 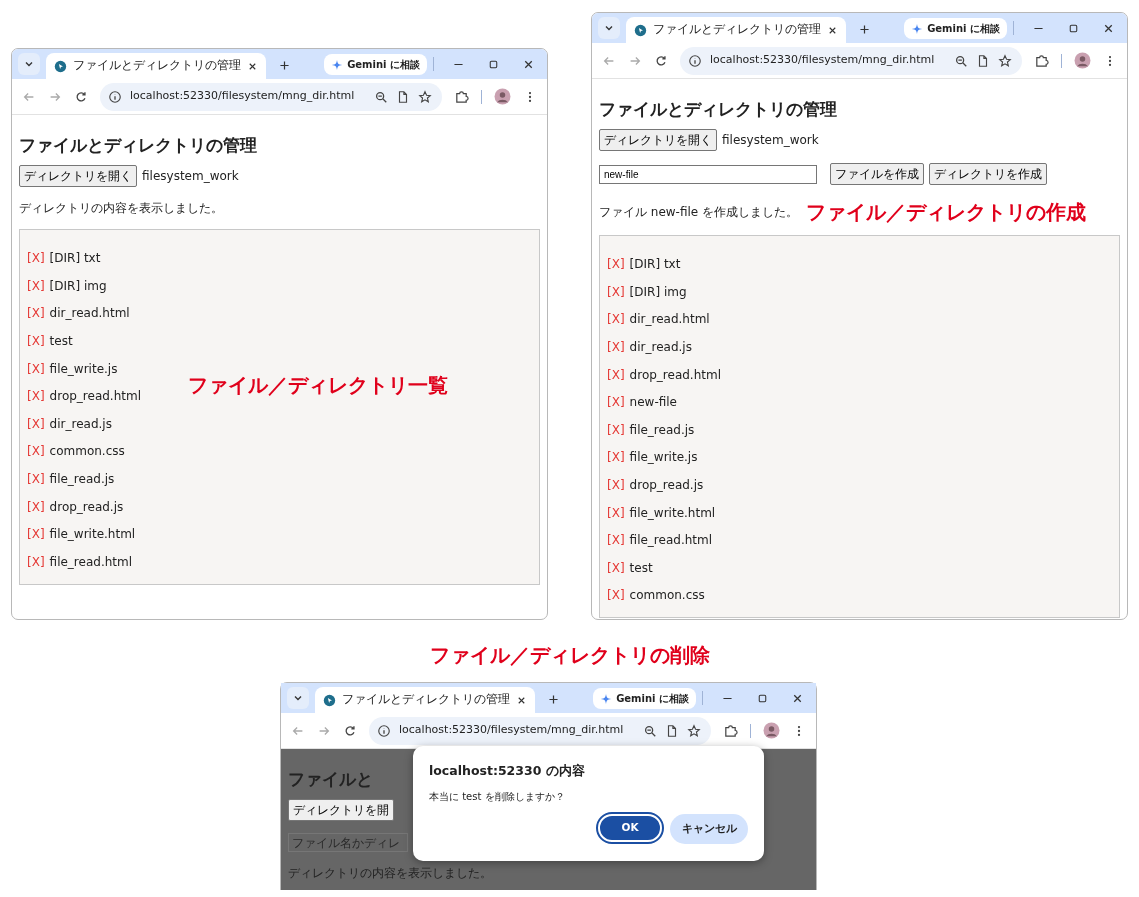 I want to click on page-heading: ファイルと, so click(x=330, y=779).